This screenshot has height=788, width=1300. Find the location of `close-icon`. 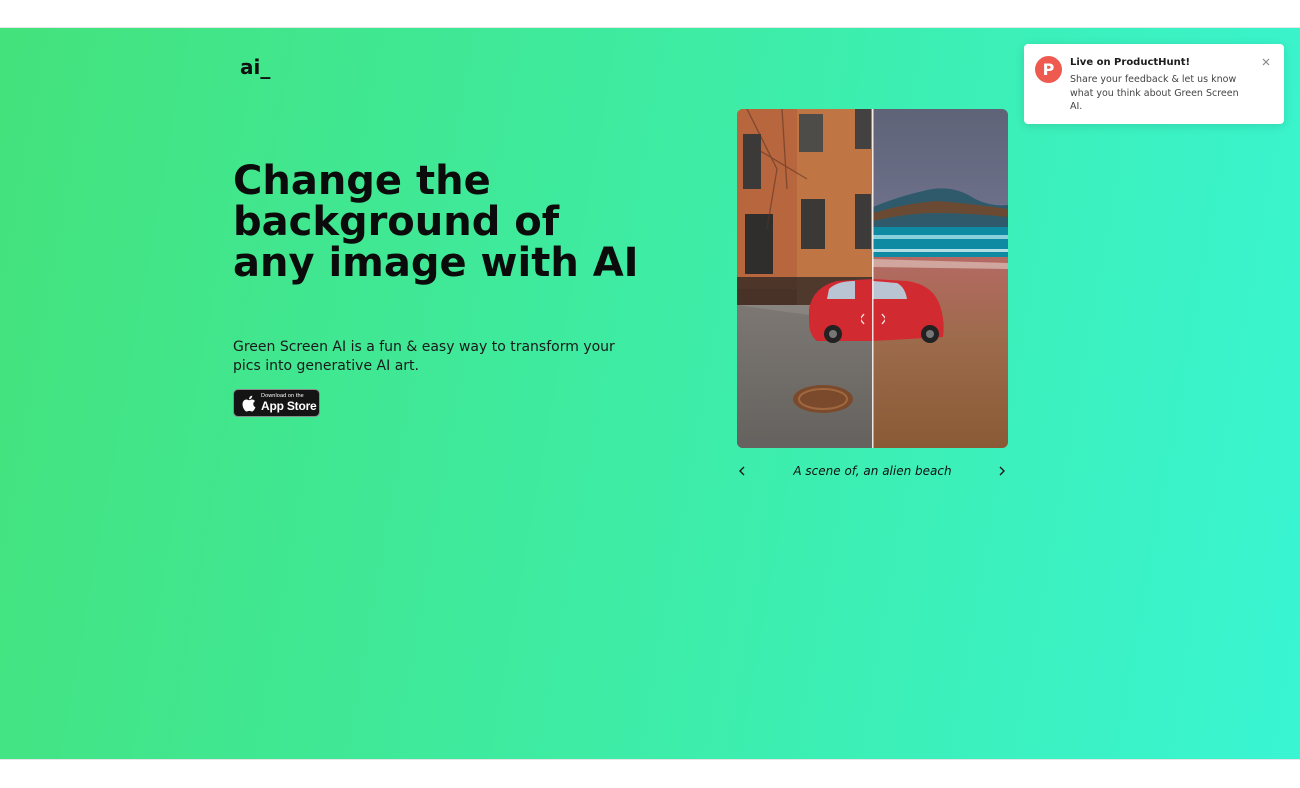

close-icon is located at coordinates (1266, 62).